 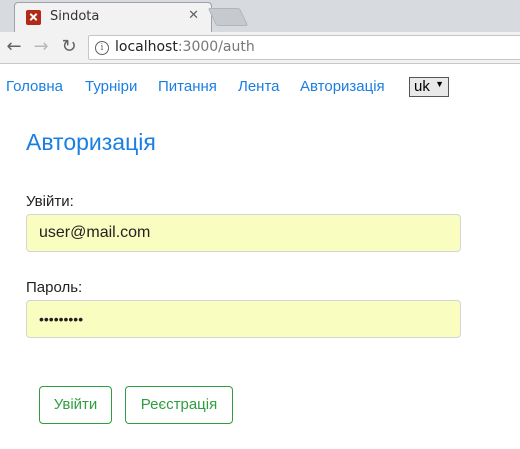 I want to click on nav-link-tournaments: Турніри, so click(x=111, y=86).